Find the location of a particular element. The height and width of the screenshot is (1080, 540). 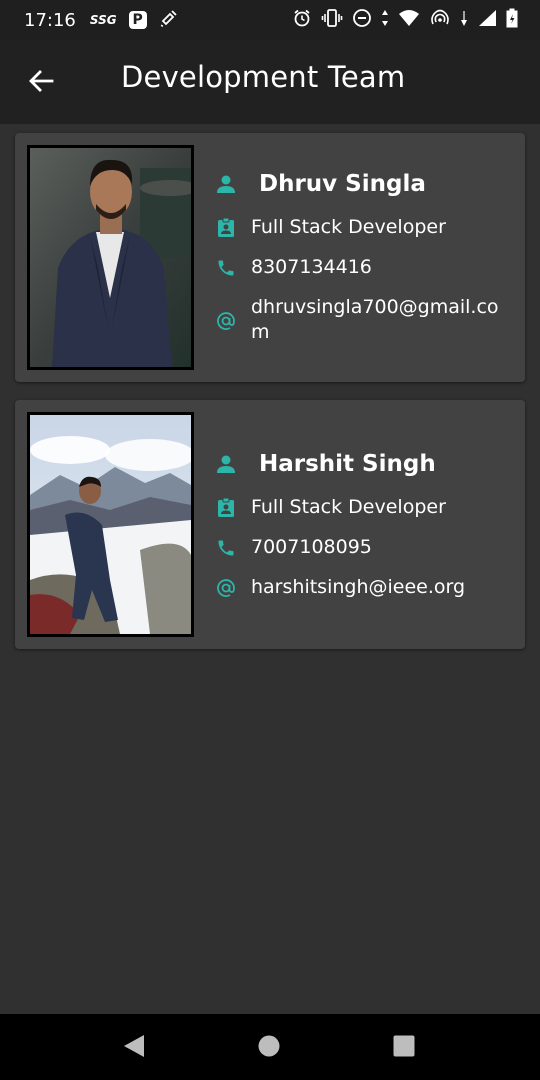

battery-icon is located at coordinates (512, 20).